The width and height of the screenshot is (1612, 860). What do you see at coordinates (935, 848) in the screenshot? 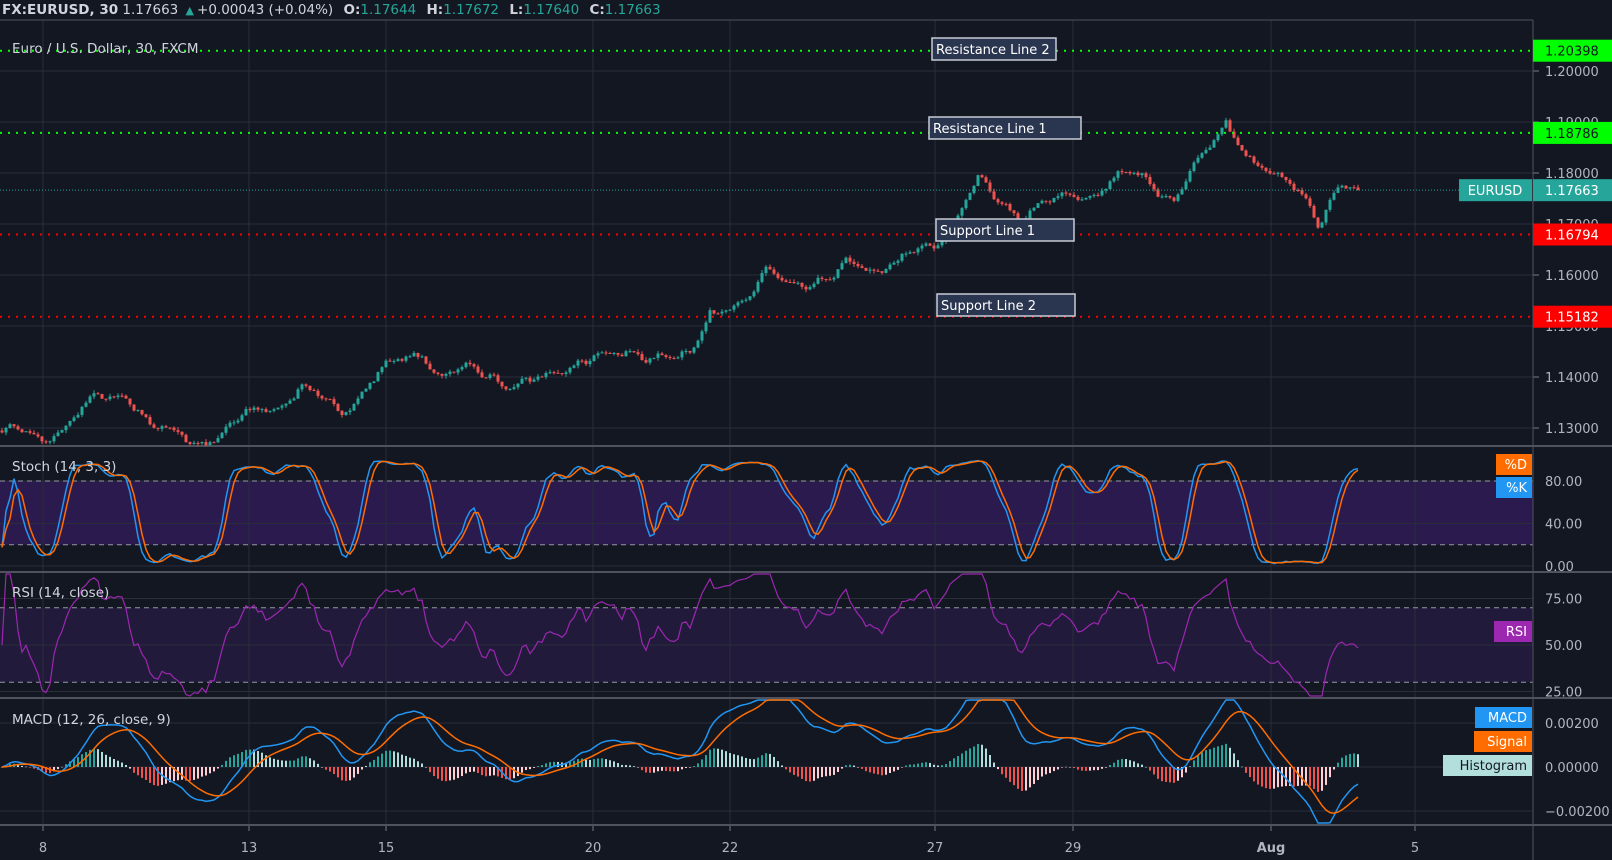
I see `x-tick-label: 27` at bounding box center [935, 848].